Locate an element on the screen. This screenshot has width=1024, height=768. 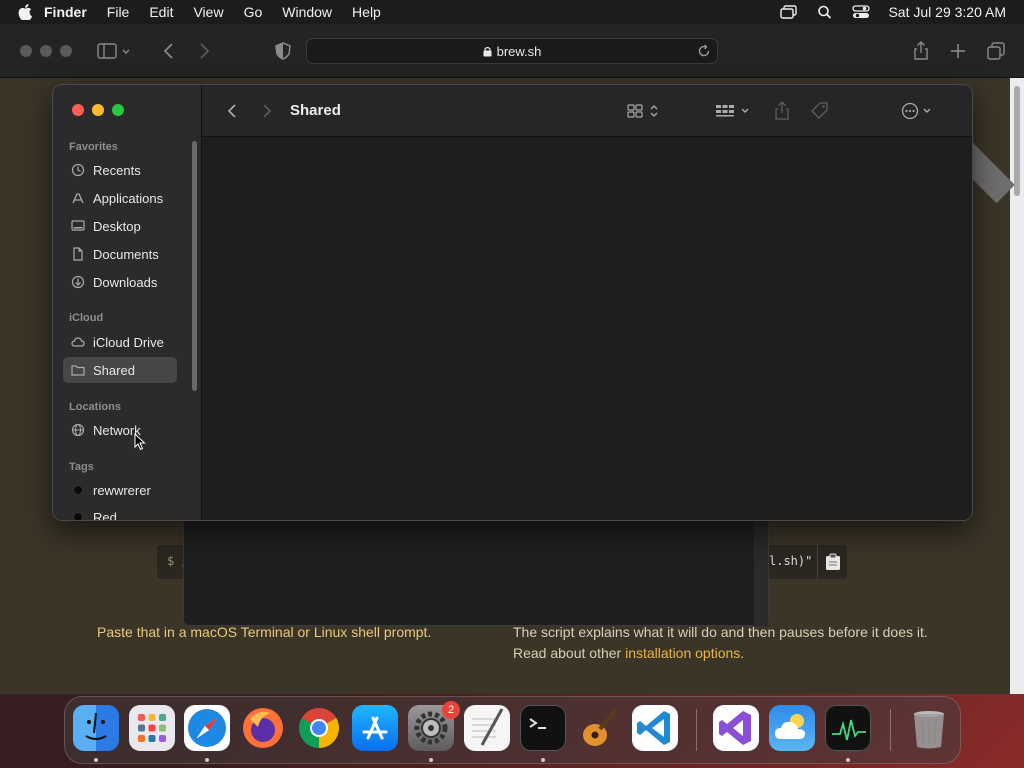
dock-terminal-icon is located at coordinates (543, 728).